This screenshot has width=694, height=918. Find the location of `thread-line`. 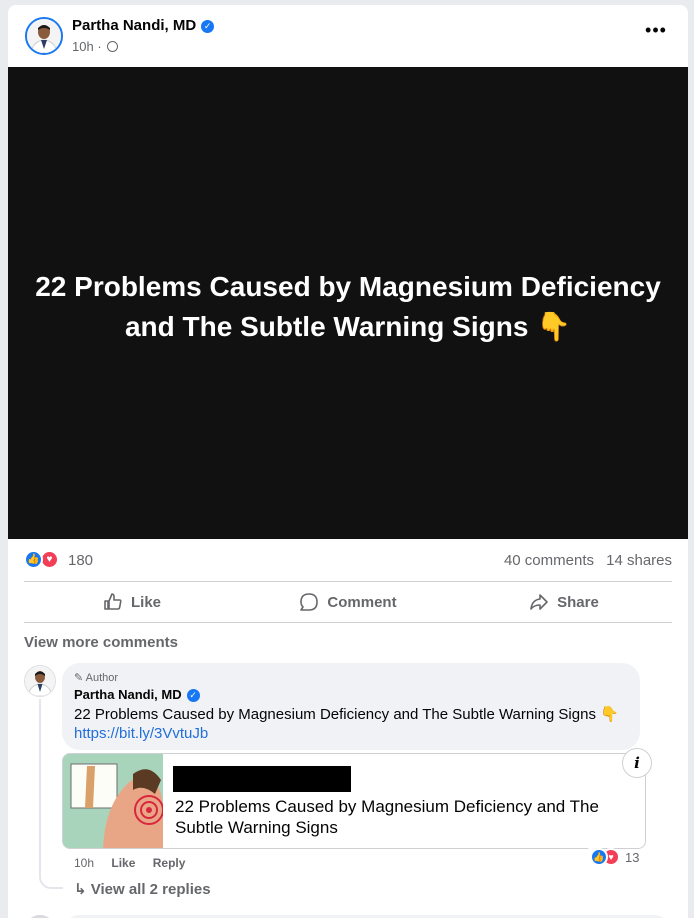

thread-line is located at coordinates (51, 794).